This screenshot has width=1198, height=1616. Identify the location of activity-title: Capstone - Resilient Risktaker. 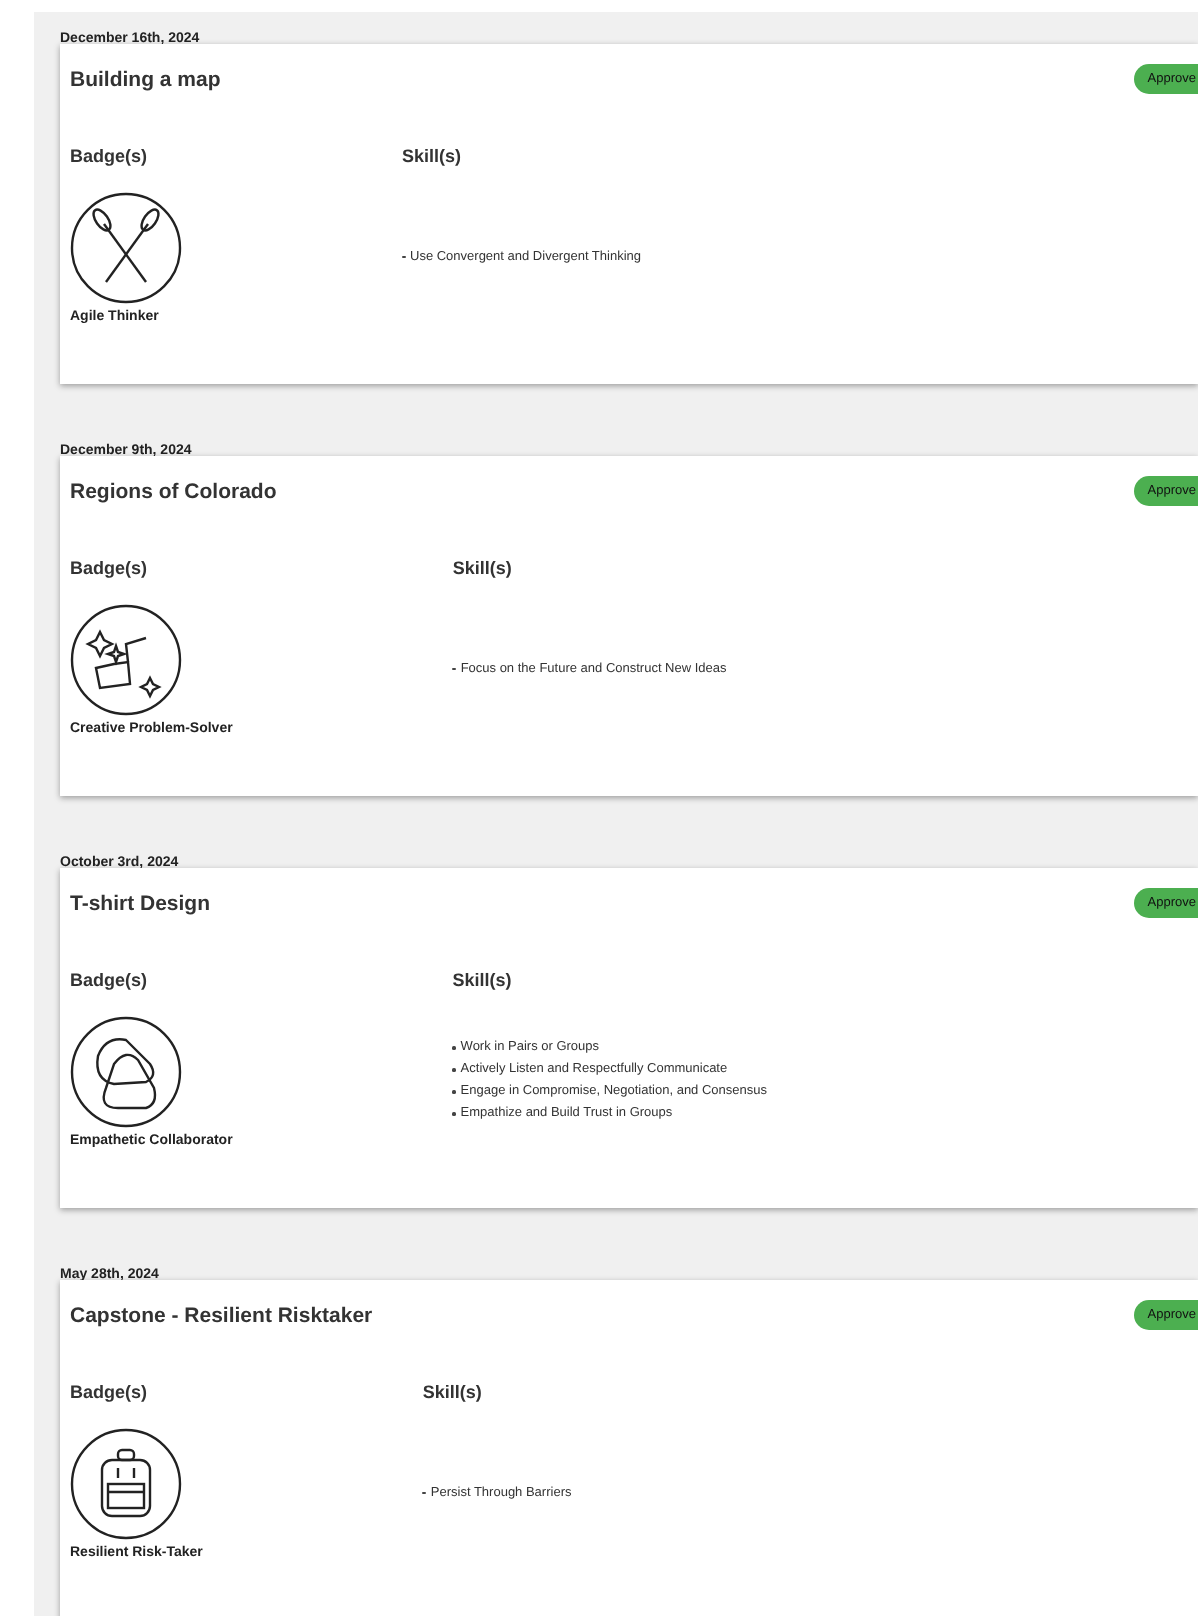
(221, 1315).